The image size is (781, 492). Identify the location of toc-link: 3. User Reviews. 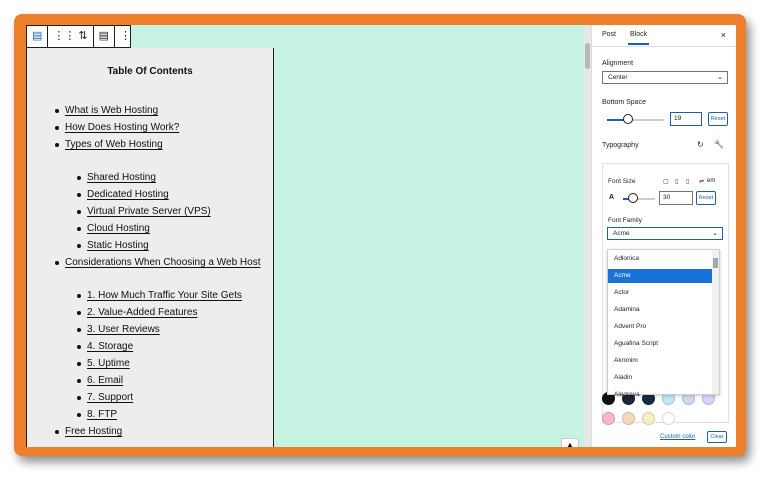
(118, 329).